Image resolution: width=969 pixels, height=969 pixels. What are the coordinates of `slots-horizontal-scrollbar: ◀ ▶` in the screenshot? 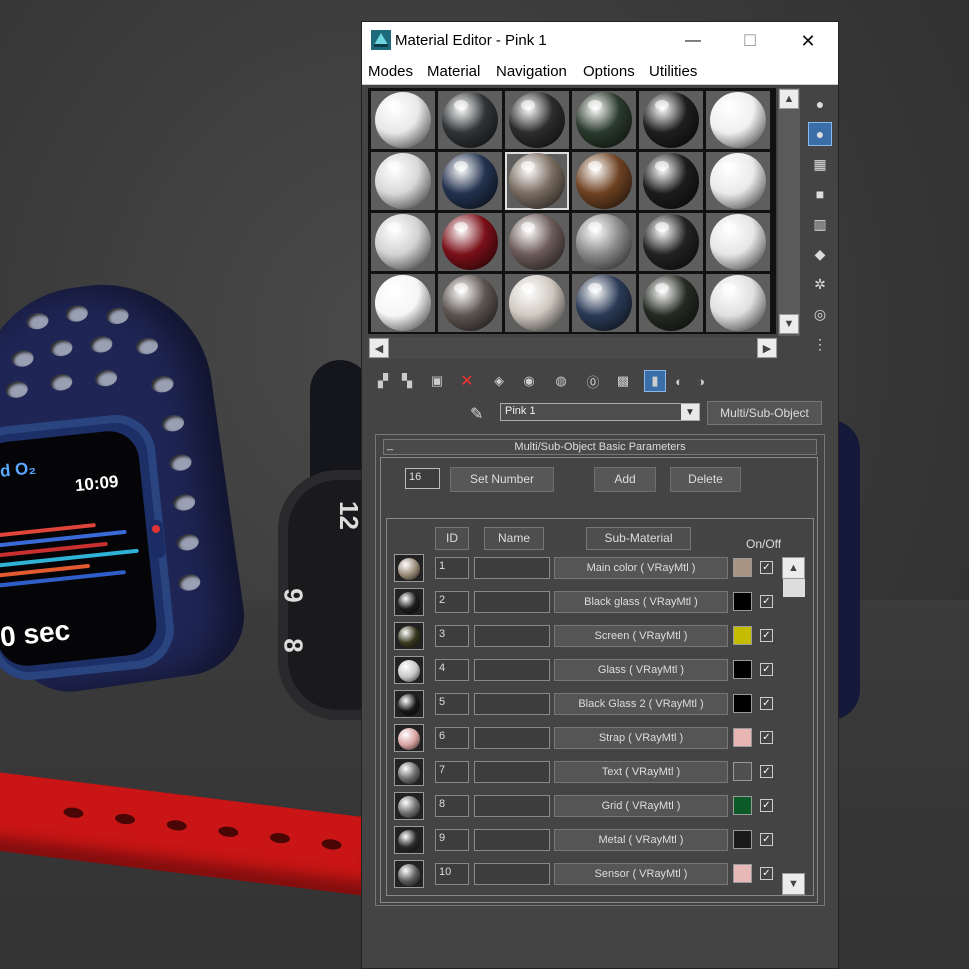 It's located at (573, 348).